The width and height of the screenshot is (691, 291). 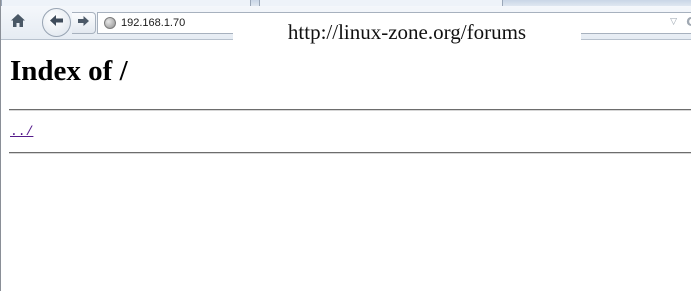 I want to click on forward-button, so click(x=84, y=23).